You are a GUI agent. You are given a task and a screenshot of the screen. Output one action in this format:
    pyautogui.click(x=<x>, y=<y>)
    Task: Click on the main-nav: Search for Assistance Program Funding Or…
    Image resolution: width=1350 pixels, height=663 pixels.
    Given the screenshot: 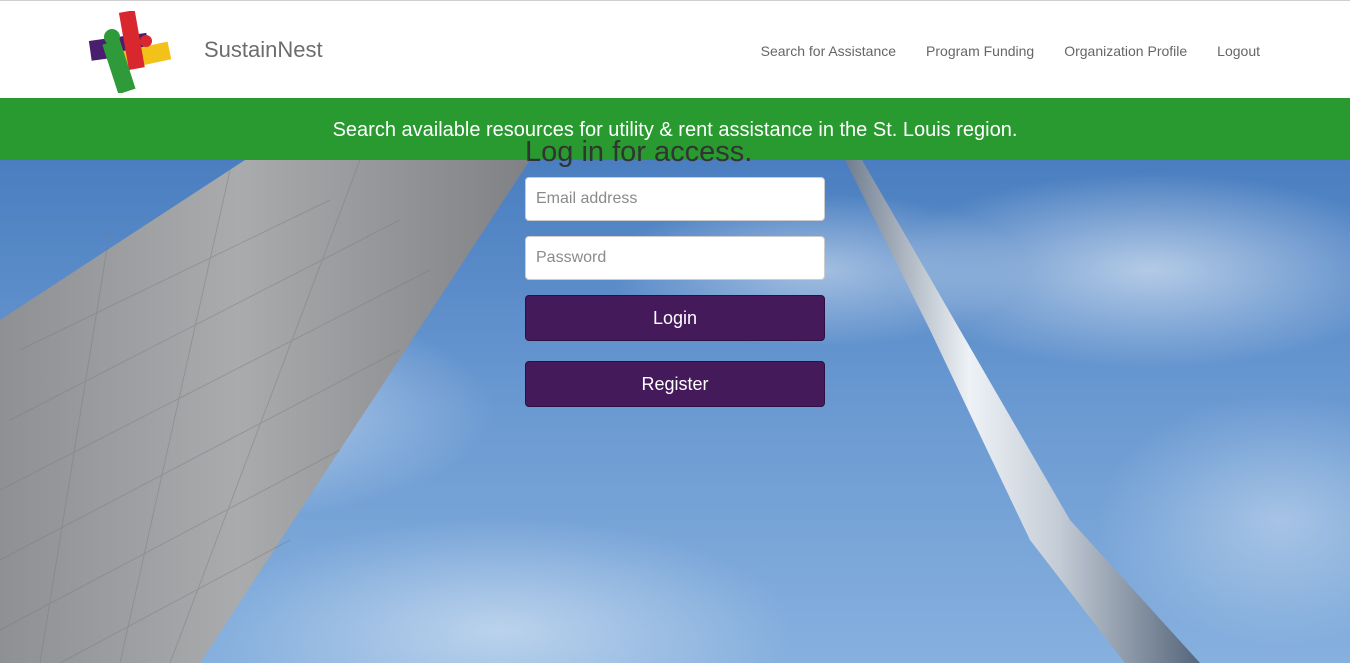 What is the action you would take?
    pyautogui.click(x=995, y=51)
    